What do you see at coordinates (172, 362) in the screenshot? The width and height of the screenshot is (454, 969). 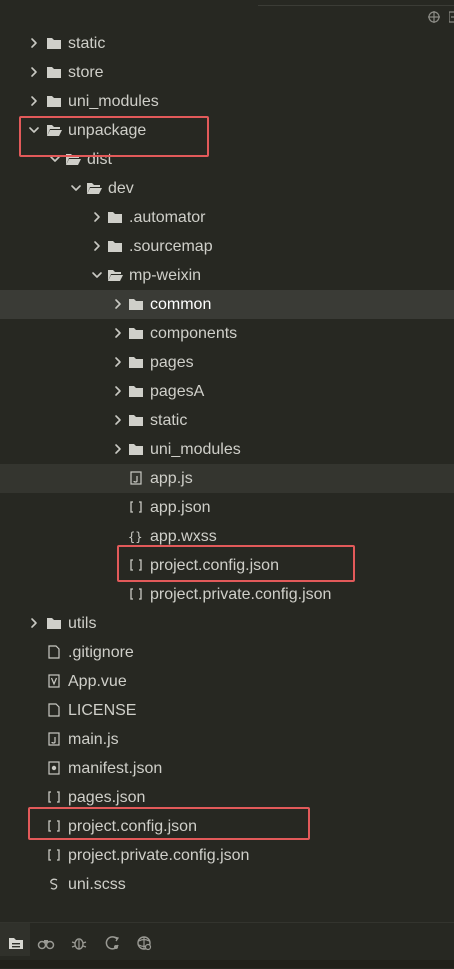 I see `tree-item-label: pages` at bounding box center [172, 362].